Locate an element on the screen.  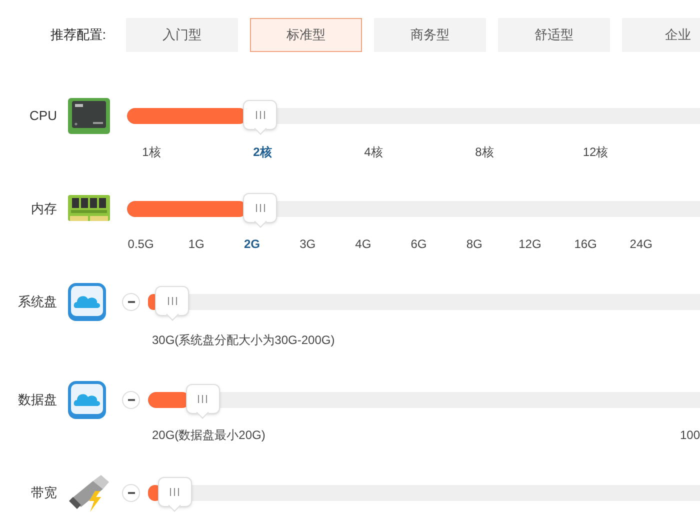
network-plug-icon is located at coordinates (89, 493).